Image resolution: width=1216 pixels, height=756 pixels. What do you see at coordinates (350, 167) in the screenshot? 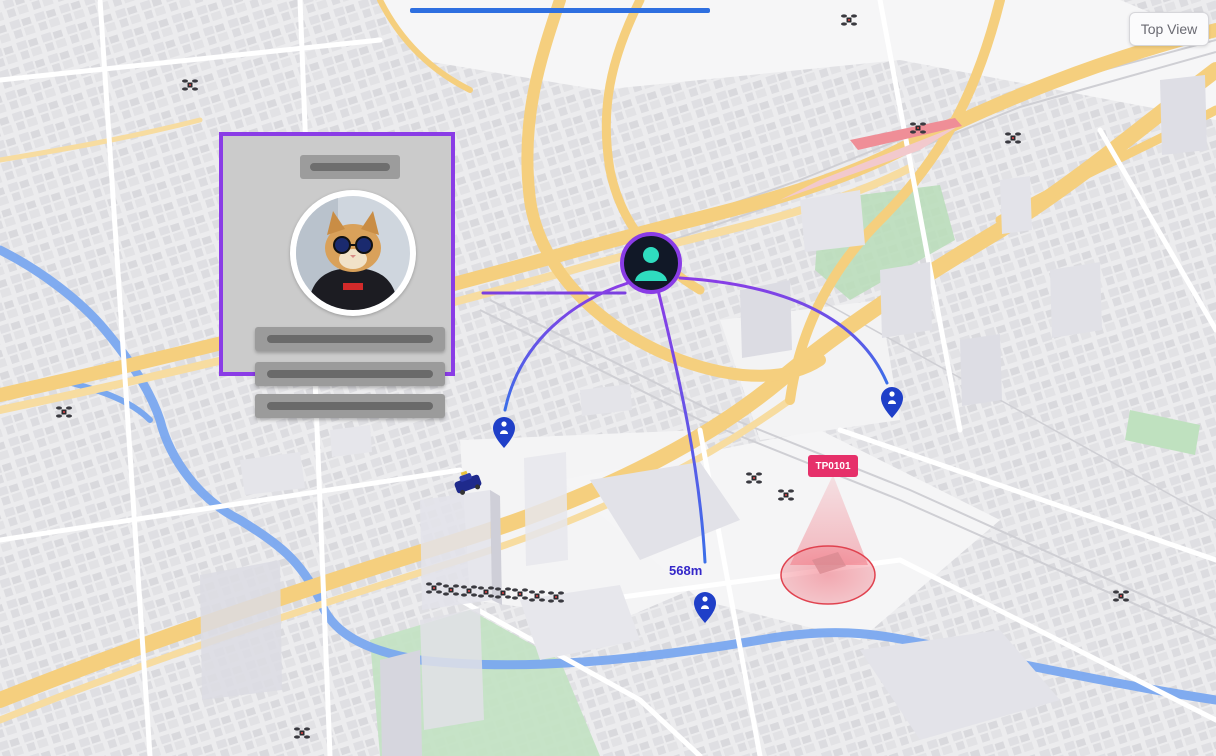
I see `card-name-placeholder` at bounding box center [350, 167].